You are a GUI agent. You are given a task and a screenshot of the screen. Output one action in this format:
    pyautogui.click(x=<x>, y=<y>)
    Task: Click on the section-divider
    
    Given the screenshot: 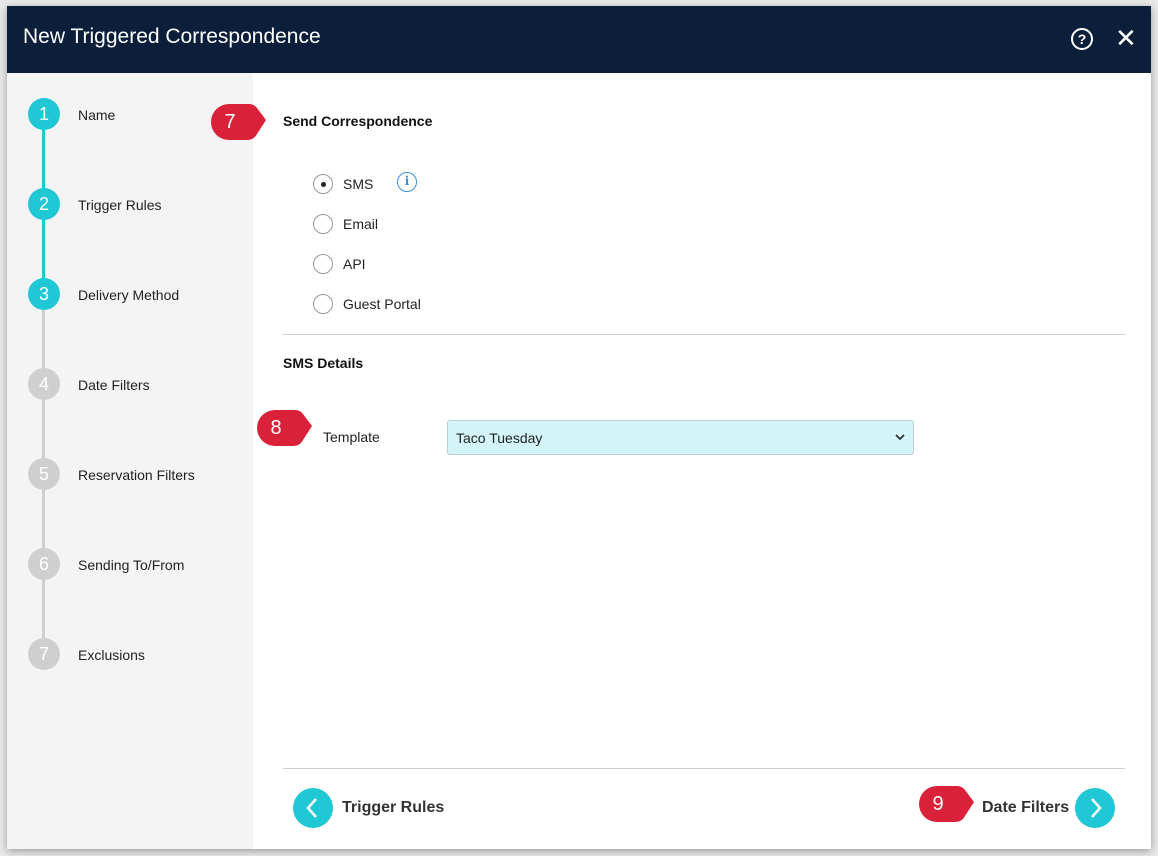 What is the action you would take?
    pyautogui.click(x=704, y=334)
    